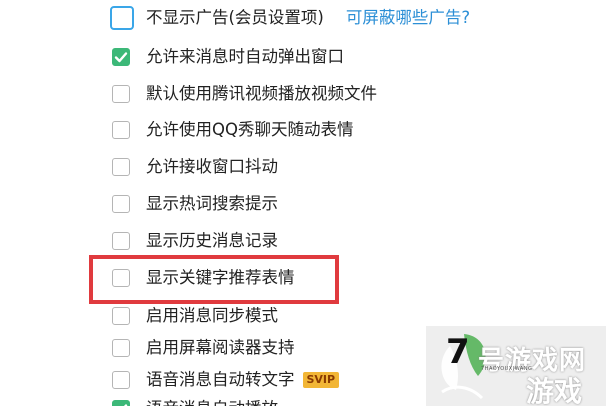  I want to click on option-label: 不显示广告(会员设置项), so click(235, 17).